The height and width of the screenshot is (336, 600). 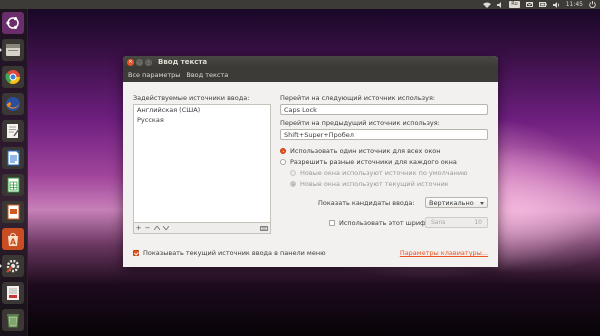 I want to click on font-button: Sans 10, so click(x=456, y=222).